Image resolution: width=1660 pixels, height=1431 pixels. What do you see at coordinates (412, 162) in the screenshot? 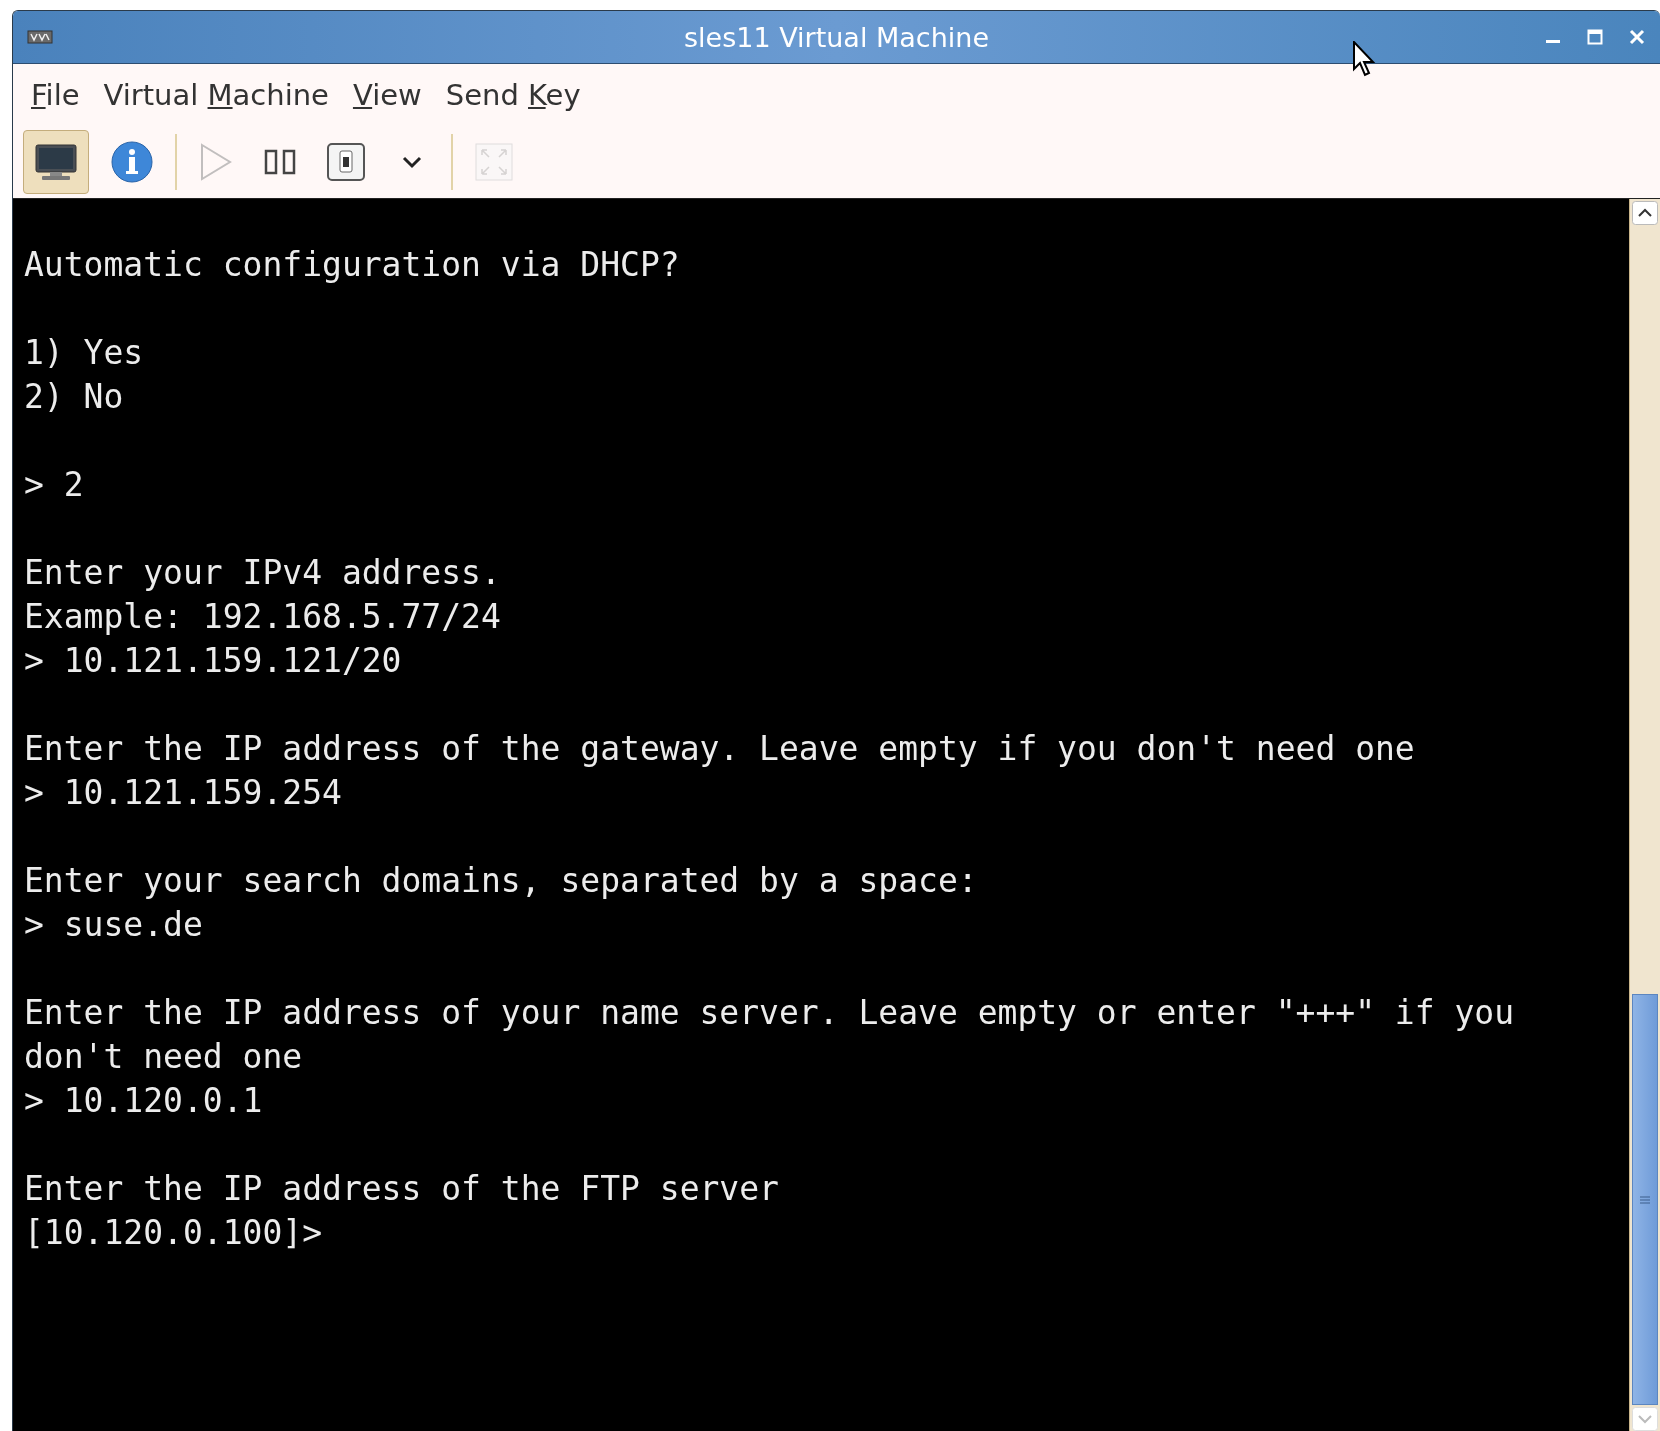
I see `caret-icon` at bounding box center [412, 162].